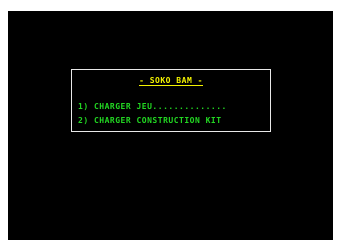 The height and width of the screenshot is (241, 337). I want to click on menu-title-text: - SOKO BAM -, so click(171, 81).